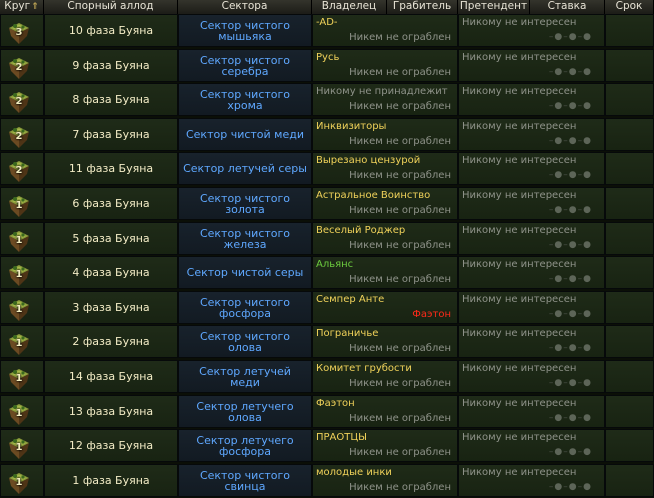 This screenshot has height=498, width=654. I want to click on owner-name: Семпер Анте, so click(350, 299).